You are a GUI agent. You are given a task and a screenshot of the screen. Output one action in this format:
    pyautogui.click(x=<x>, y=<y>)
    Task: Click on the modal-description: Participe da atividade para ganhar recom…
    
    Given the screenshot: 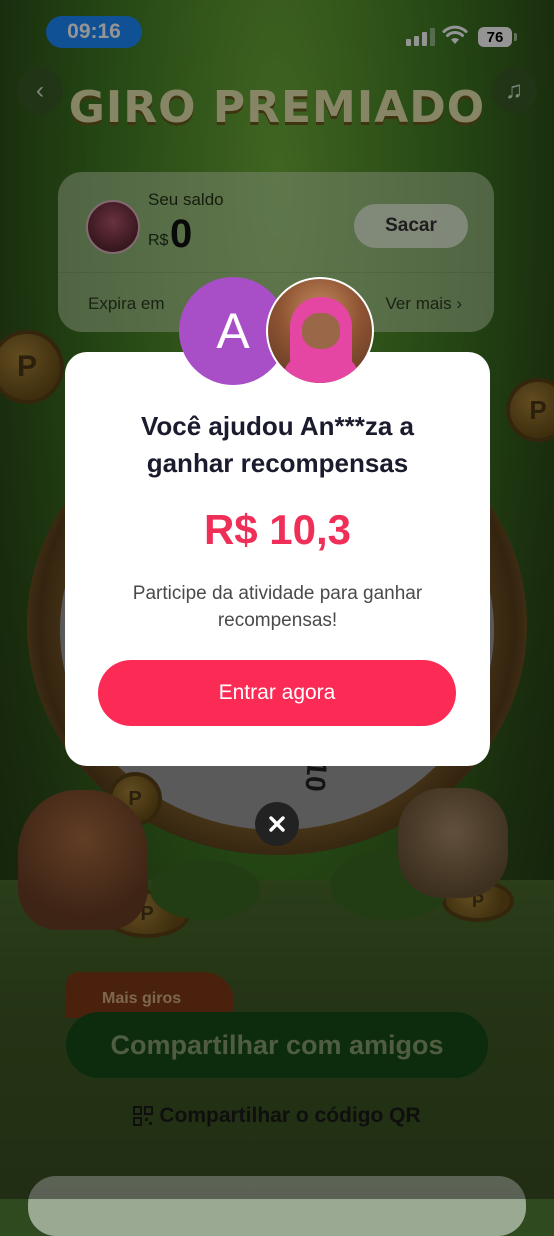 What is the action you would take?
    pyautogui.click(x=277, y=607)
    